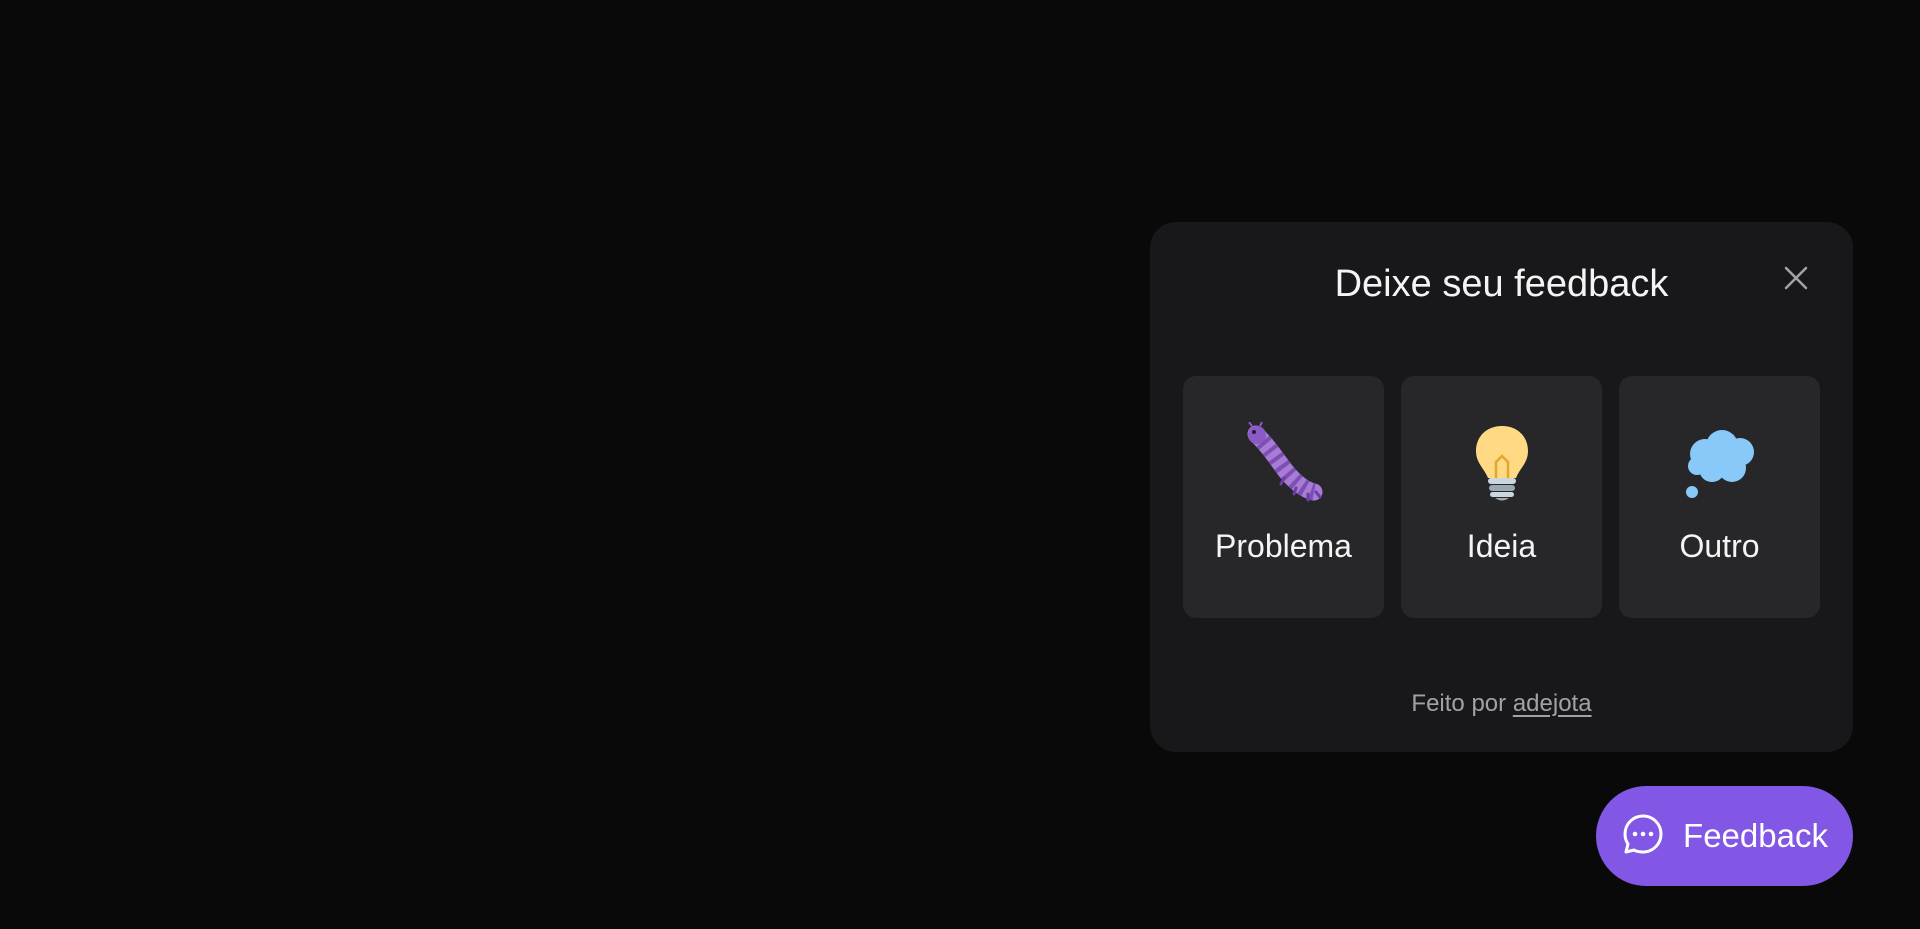 The height and width of the screenshot is (929, 1920). I want to click on feedback-button-label: Feedback, so click(1755, 835).